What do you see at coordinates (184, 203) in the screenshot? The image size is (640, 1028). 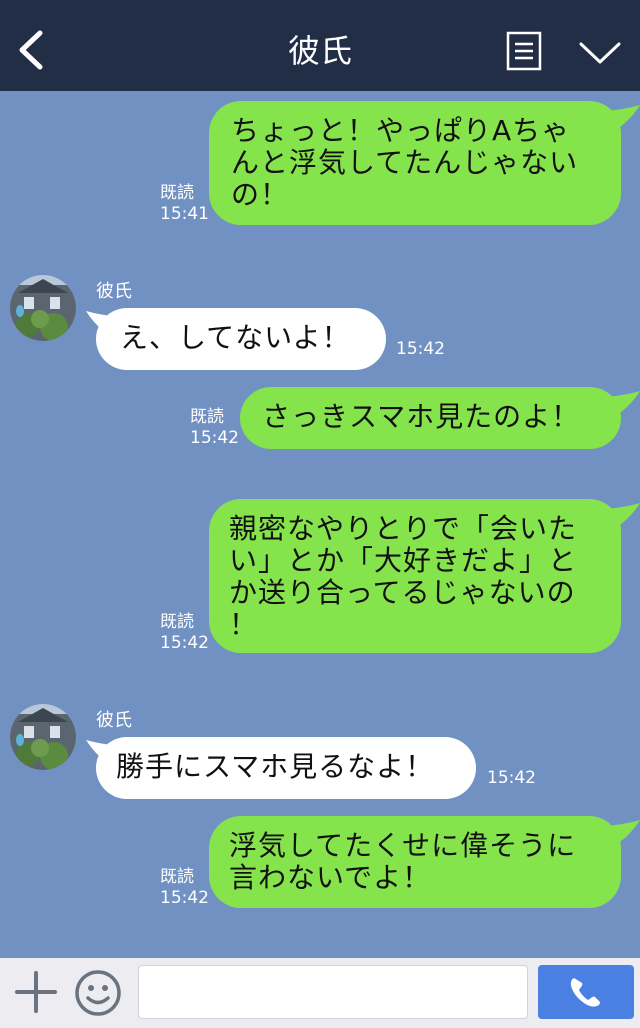 I see `read-receipt: 既読 15:41` at bounding box center [184, 203].